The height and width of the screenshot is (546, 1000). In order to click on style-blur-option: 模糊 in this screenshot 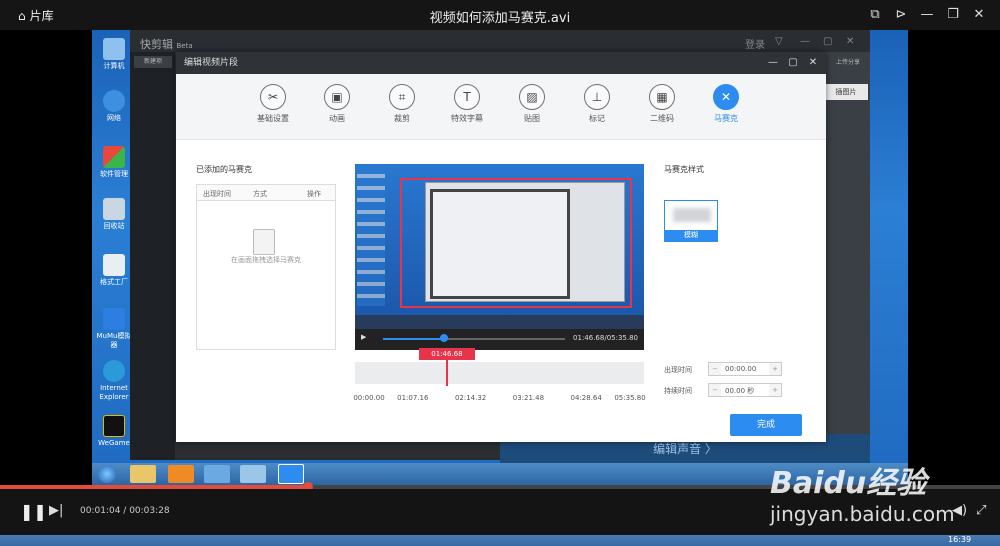, I will do `click(691, 221)`.